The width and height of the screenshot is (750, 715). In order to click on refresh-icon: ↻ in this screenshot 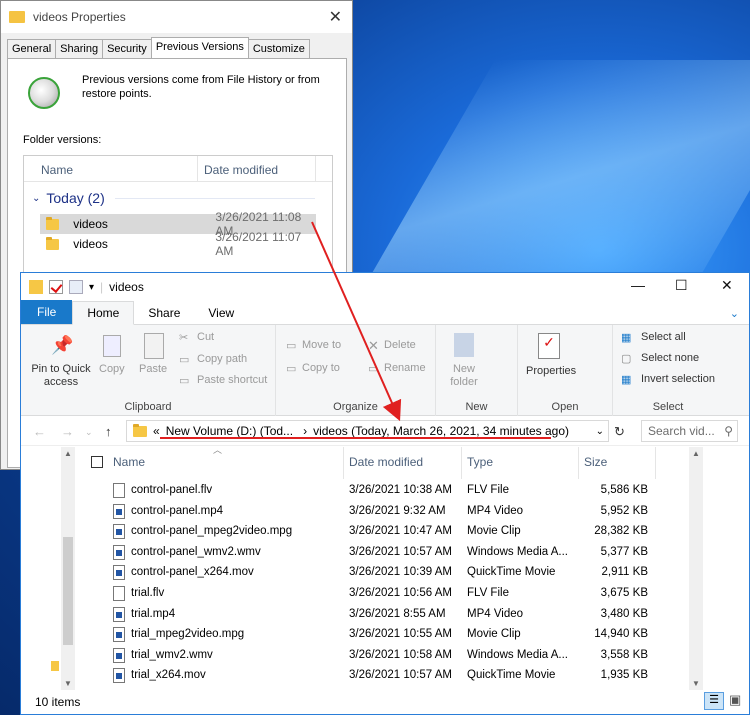, I will do `click(619, 432)`.